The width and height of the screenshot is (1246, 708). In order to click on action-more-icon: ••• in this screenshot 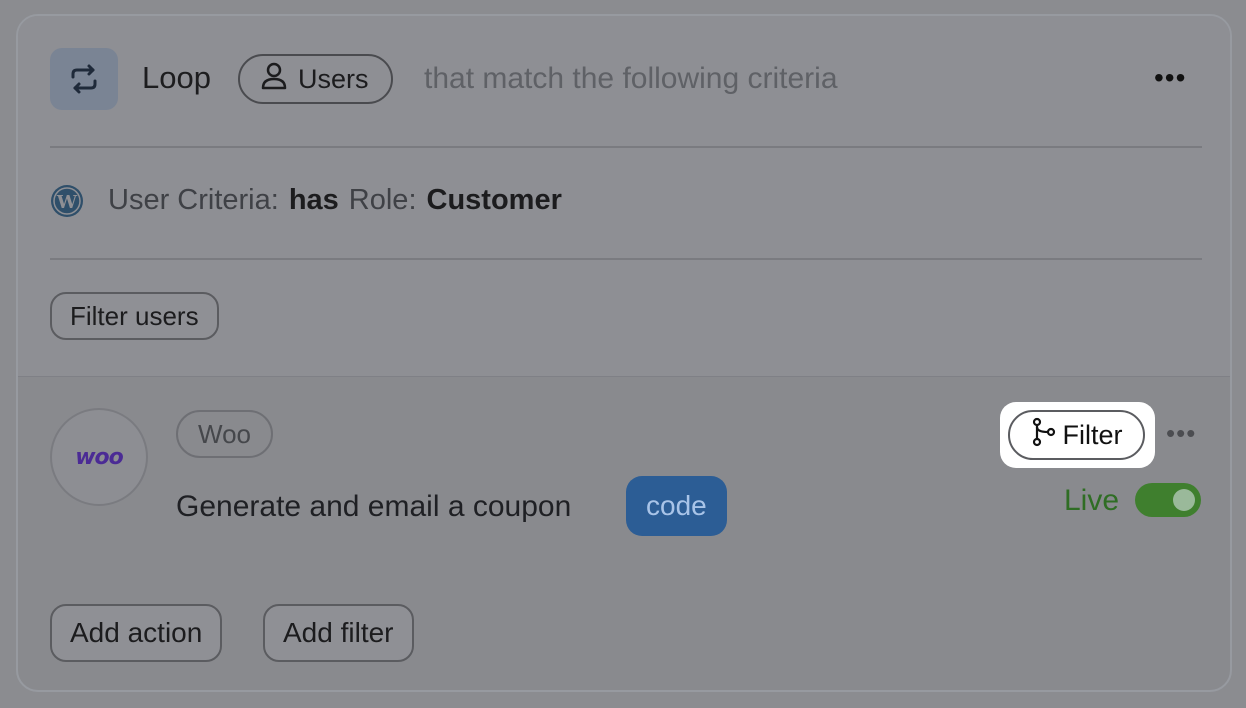, I will do `click(1181, 433)`.